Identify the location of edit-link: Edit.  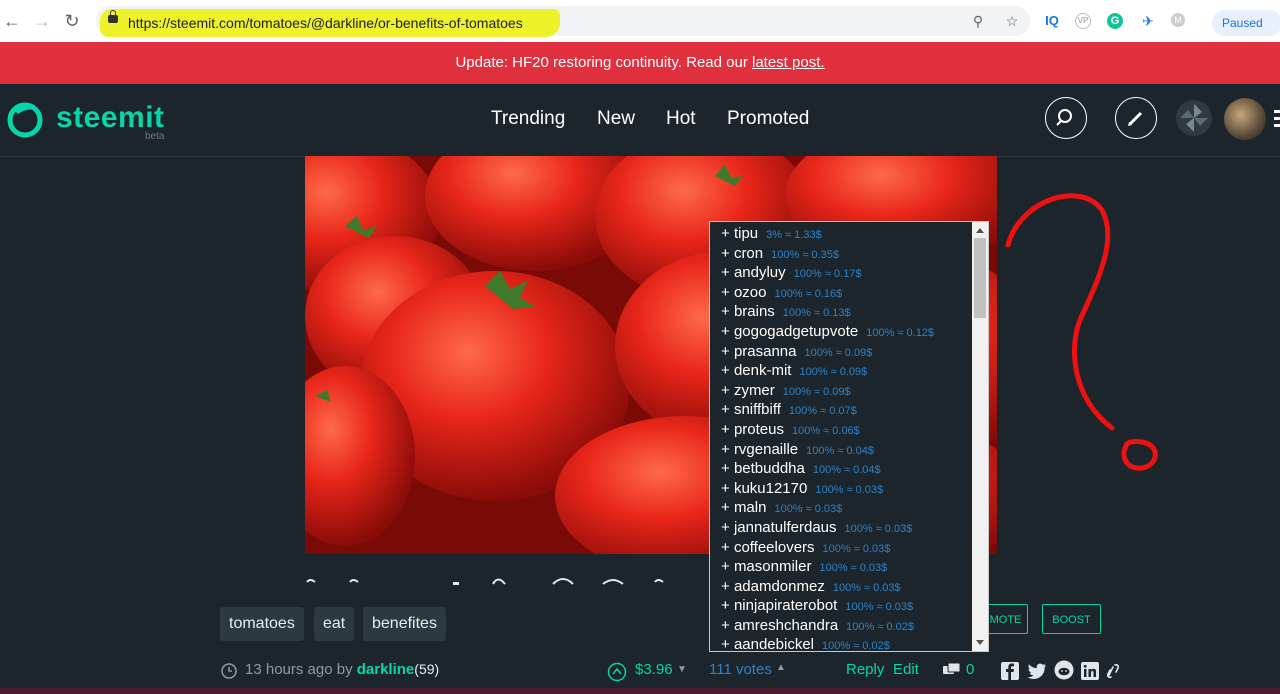
(906, 669).